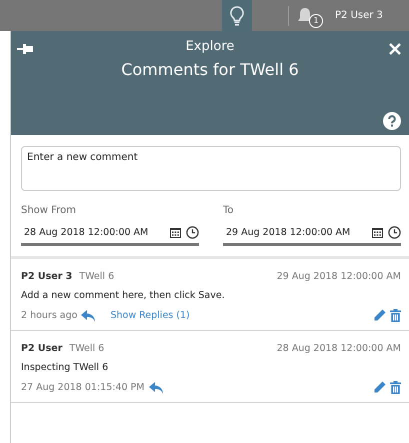  Describe the element at coordinates (49, 210) in the screenshot. I see `filter-label: Show From` at that location.